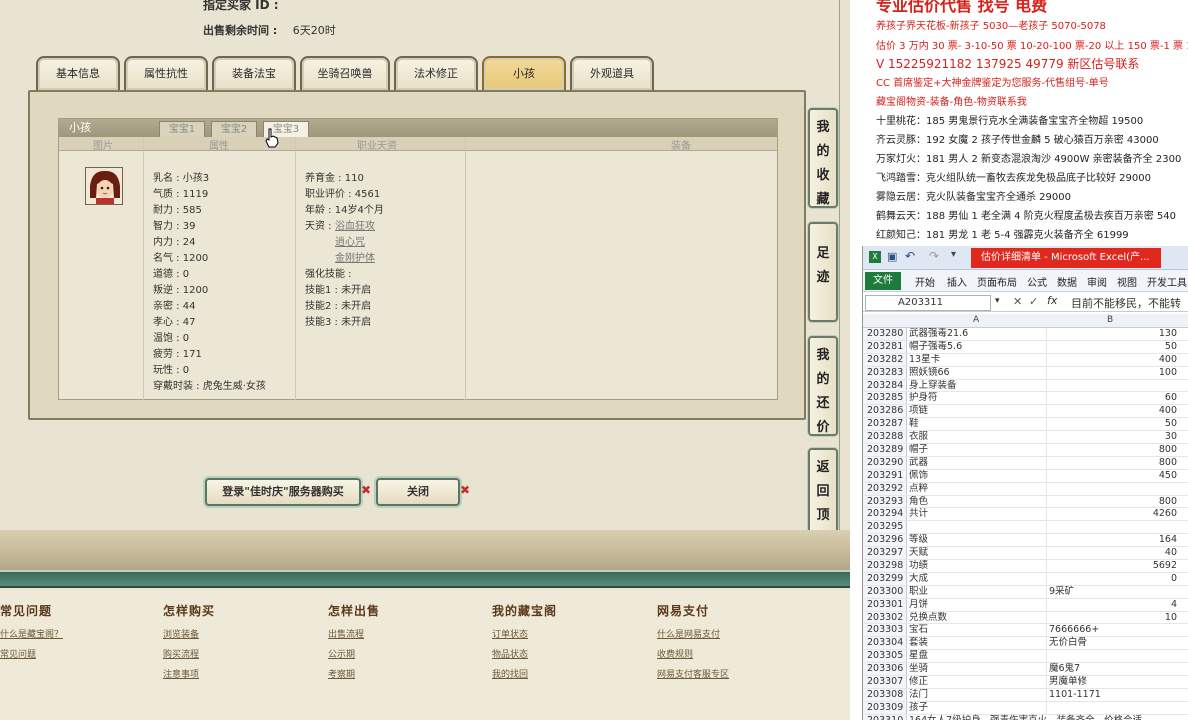 This screenshot has width=1188, height=720. Describe the element at coordinates (885, 617) in the screenshot. I see `row-number: 203302` at that location.